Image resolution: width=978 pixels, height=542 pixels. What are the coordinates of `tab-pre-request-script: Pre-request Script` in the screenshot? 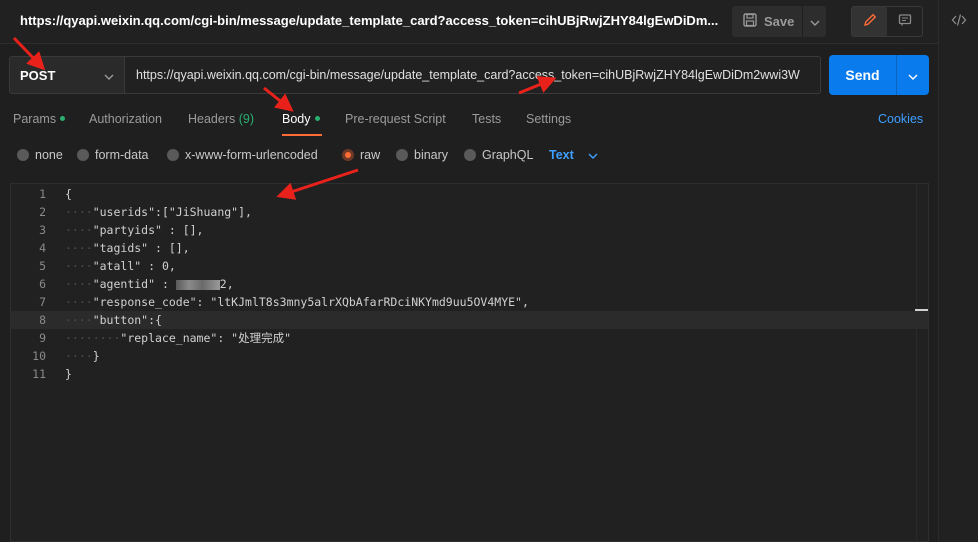 It's located at (395, 119).